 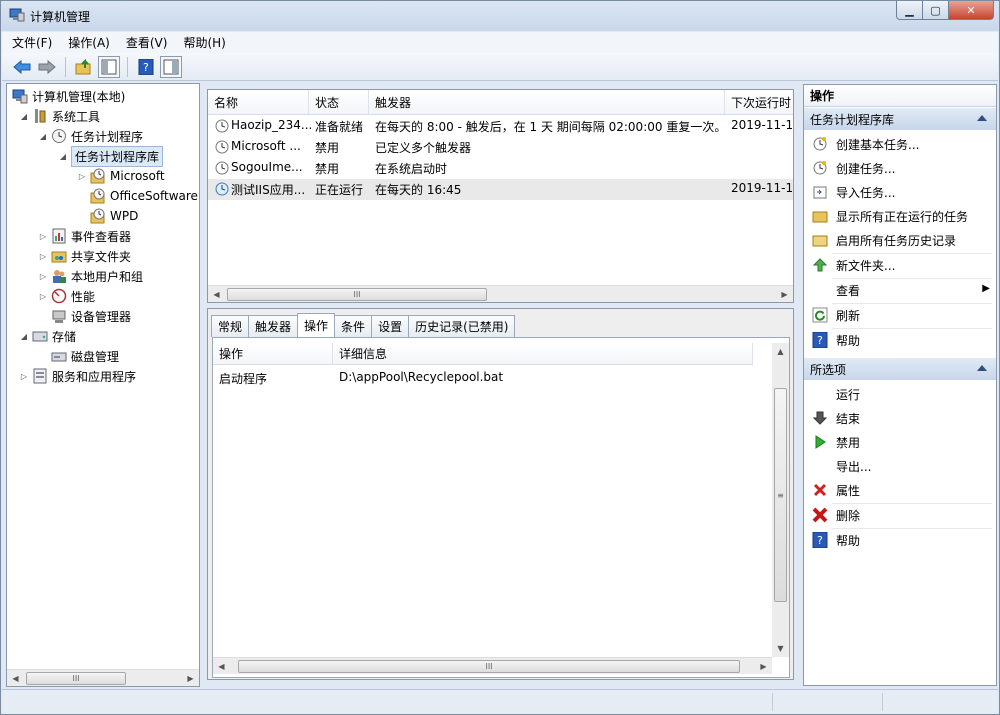 I want to click on tree-item-wpd: WPD, so click(x=114, y=216).